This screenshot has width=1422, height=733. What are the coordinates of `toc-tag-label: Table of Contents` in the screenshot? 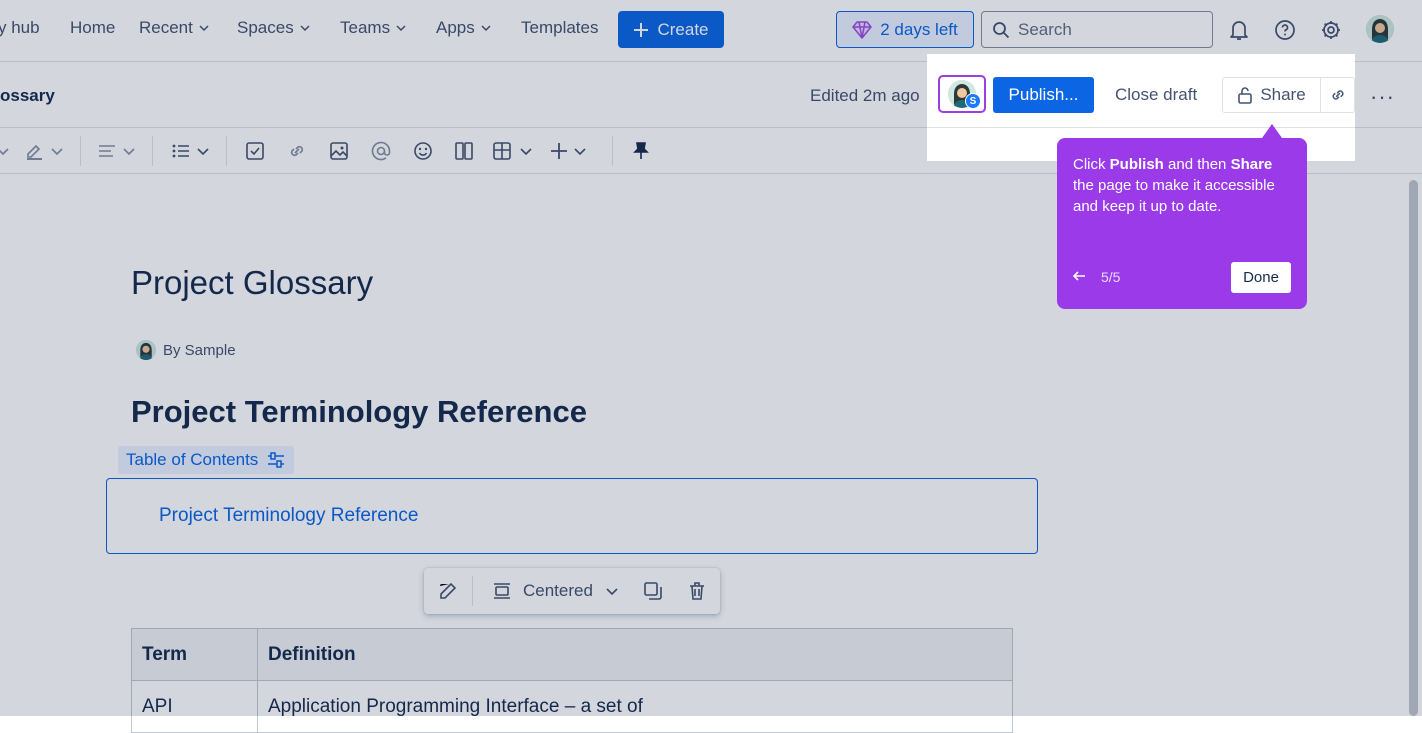 It's located at (192, 459).